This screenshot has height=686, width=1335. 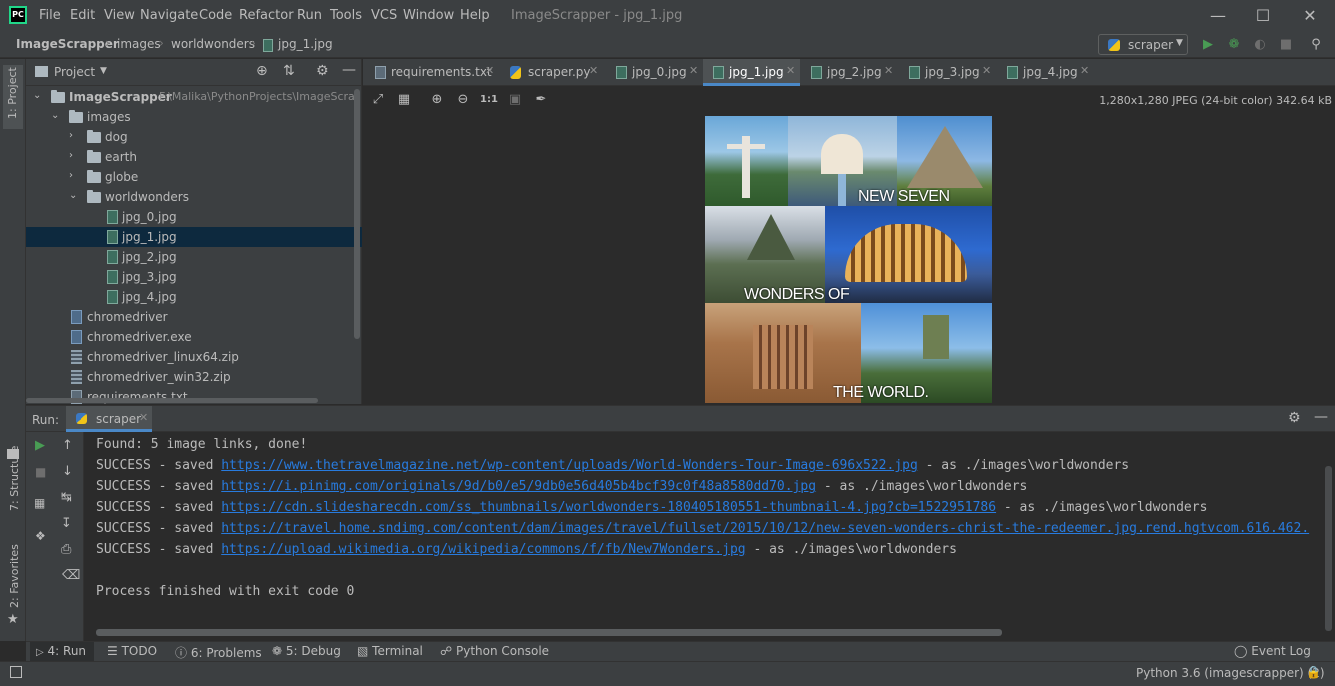 What do you see at coordinates (194, 177) in the screenshot?
I see `tree-folder-globe: › globe` at bounding box center [194, 177].